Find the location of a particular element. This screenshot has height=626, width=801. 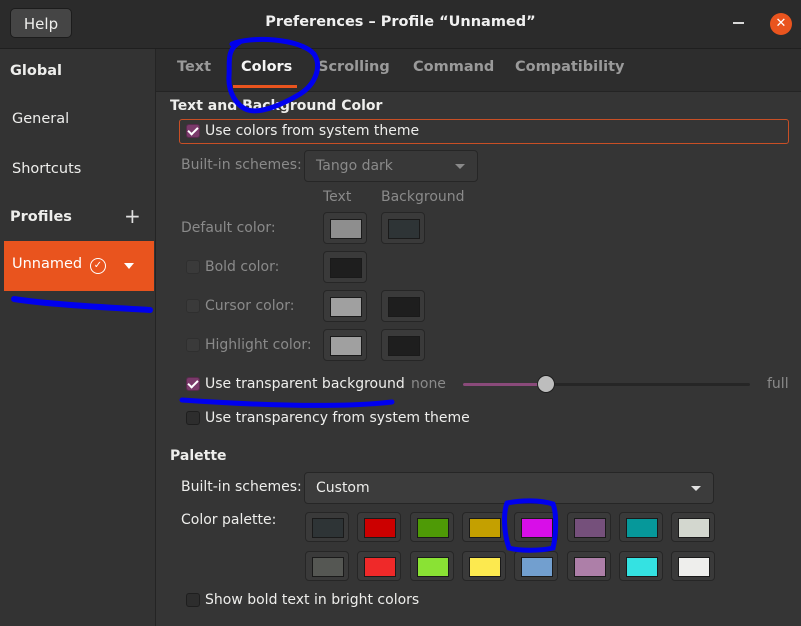

palette-color-12-swatch is located at coordinates (537, 567).